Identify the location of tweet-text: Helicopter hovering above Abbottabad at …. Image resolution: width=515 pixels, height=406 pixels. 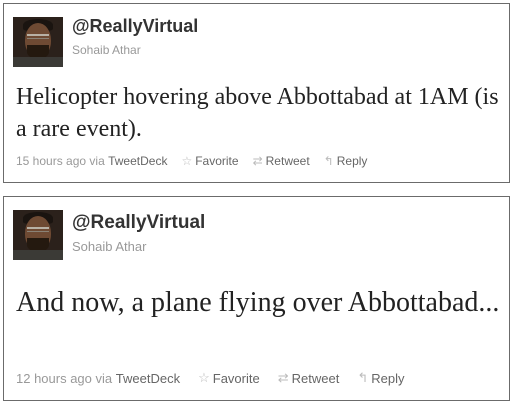
(257, 113).